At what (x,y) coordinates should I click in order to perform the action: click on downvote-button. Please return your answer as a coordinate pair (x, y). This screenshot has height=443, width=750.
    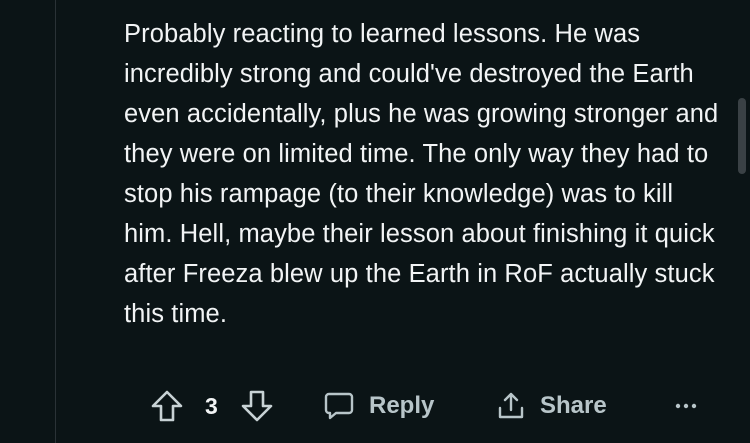
    Looking at the image, I should click on (257, 406).